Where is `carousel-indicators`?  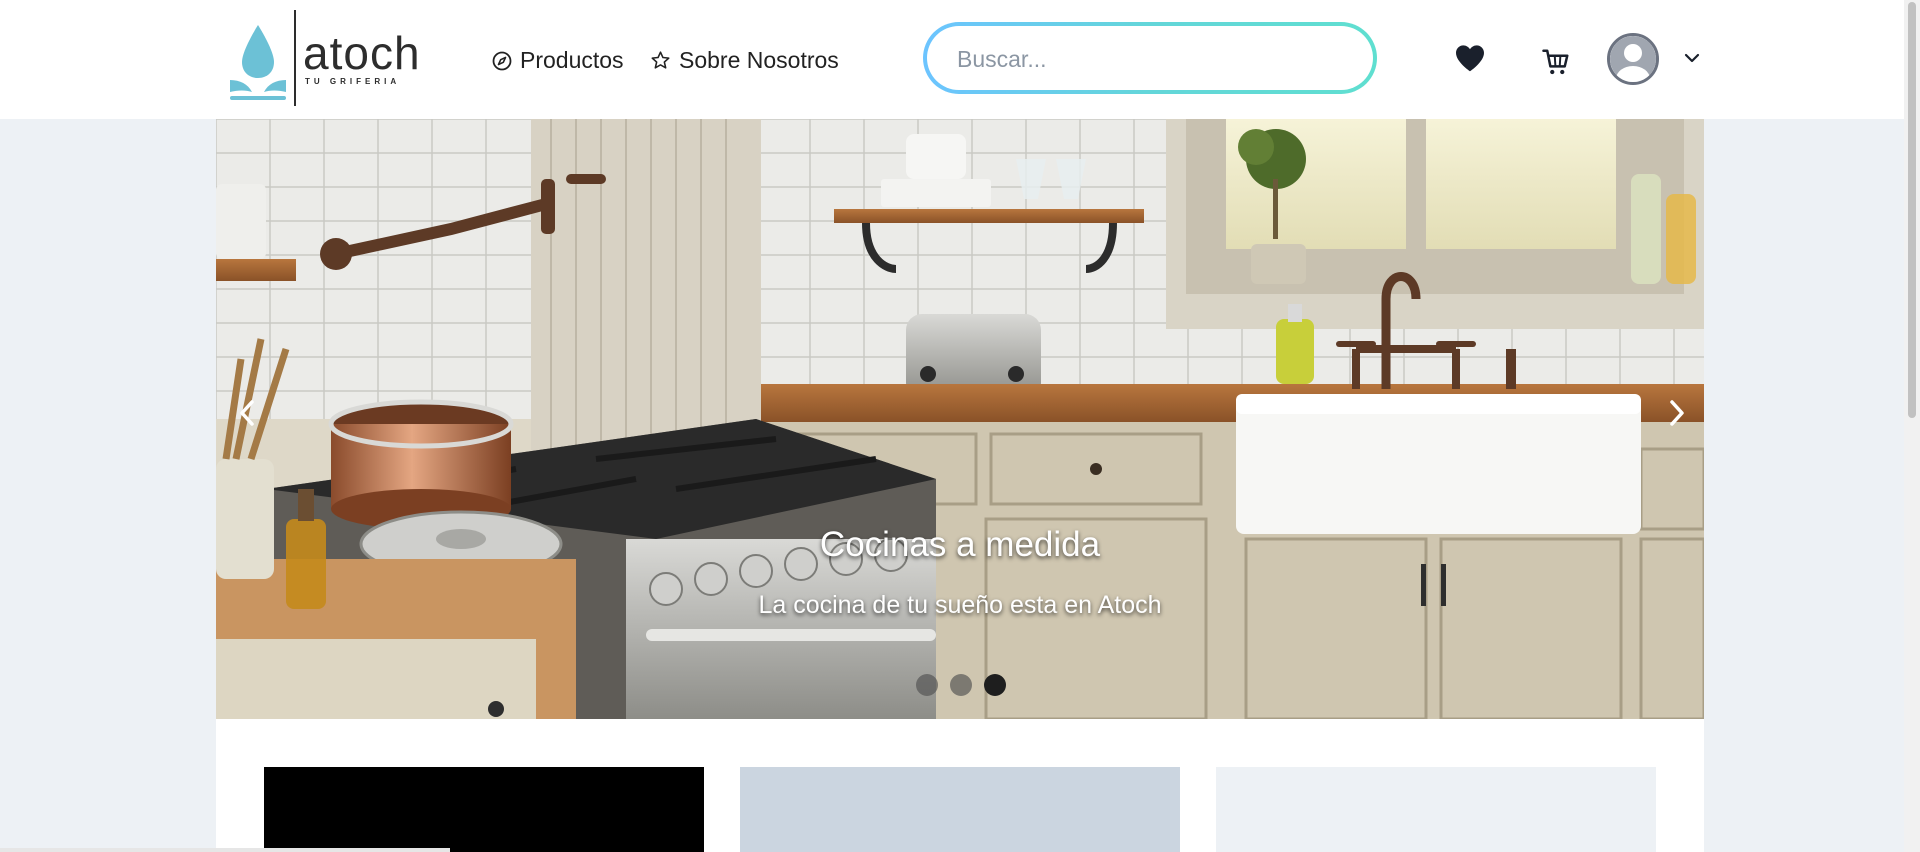 carousel-indicators is located at coordinates (961, 685).